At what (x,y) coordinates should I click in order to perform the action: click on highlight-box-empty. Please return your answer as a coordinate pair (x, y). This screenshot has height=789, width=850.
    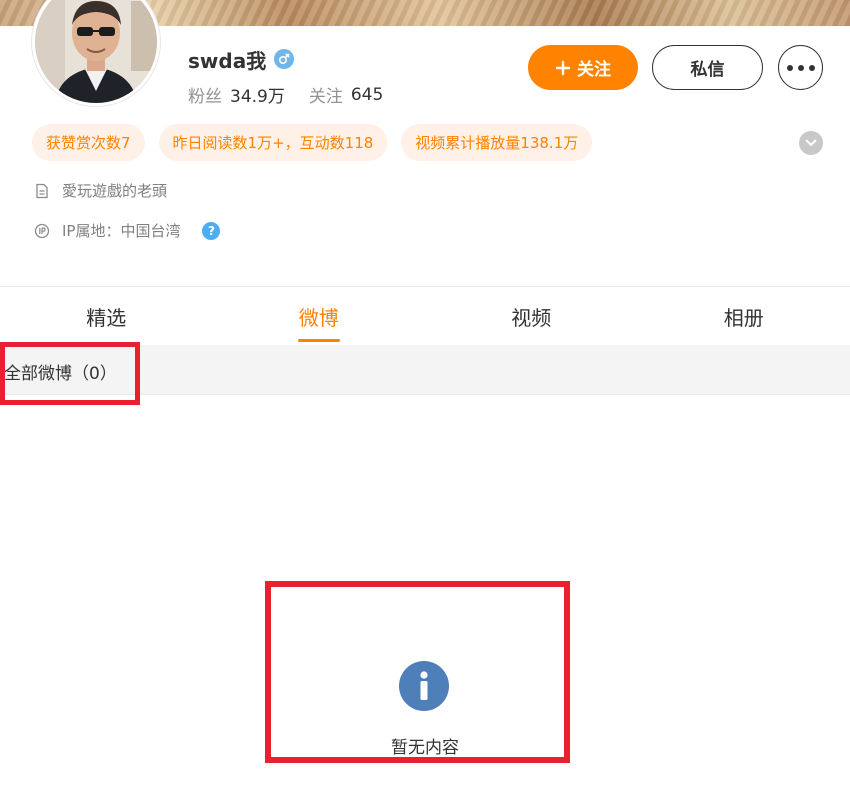
    Looking at the image, I should click on (417, 672).